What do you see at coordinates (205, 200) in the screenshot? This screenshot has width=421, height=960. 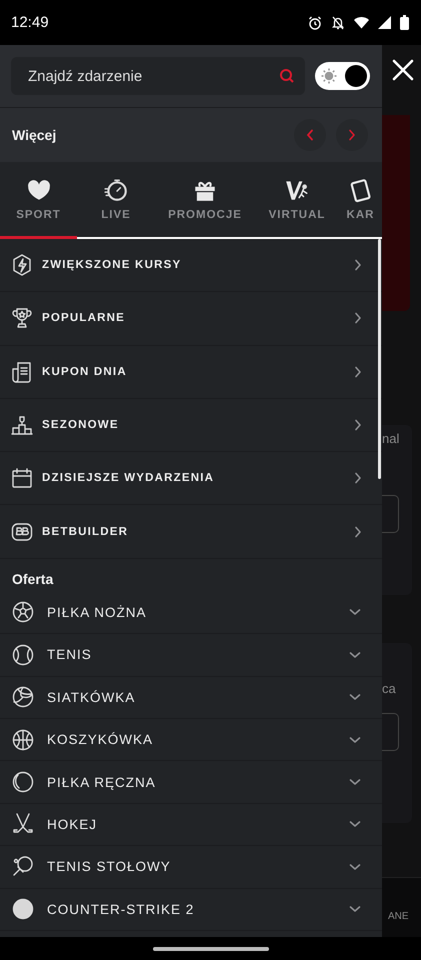 I see `category-tab: PROMOCJE` at bounding box center [205, 200].